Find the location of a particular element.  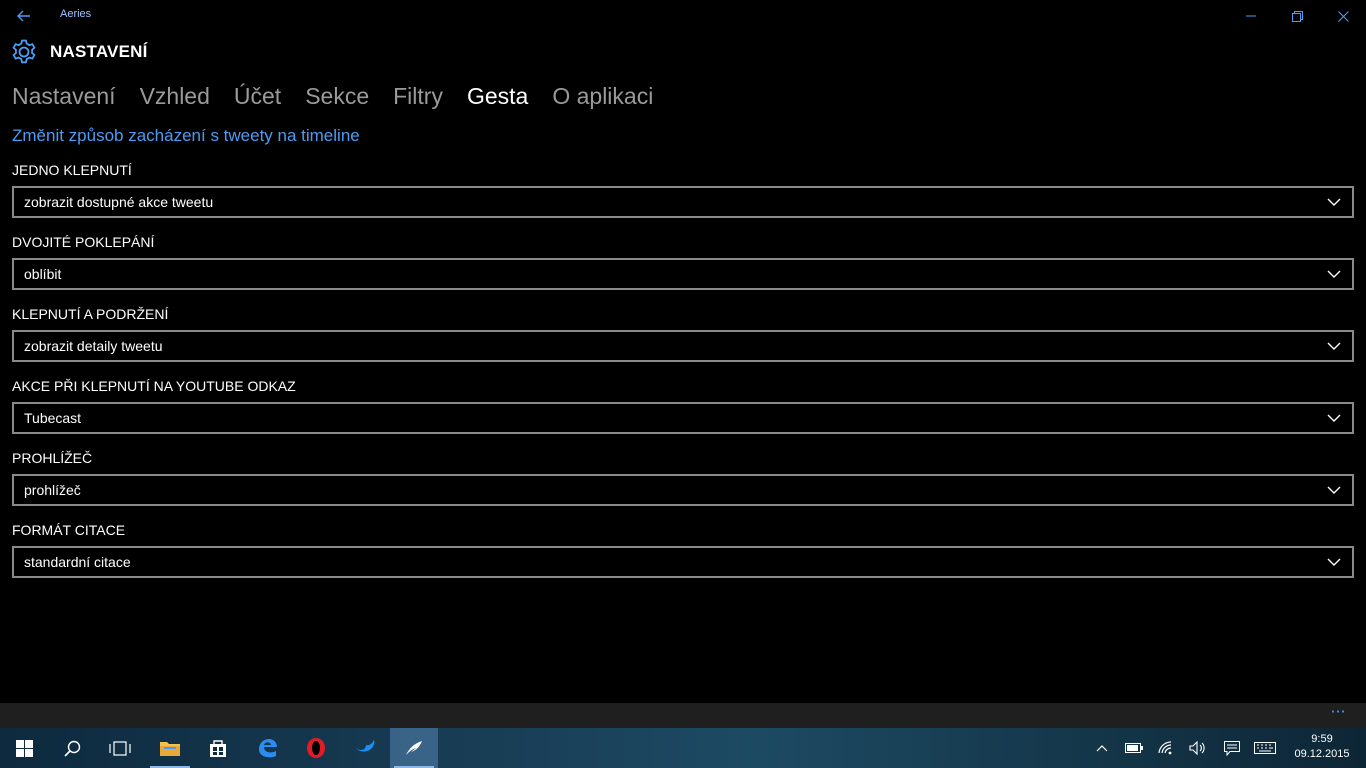

twitter-app-button is located at coordinates (365, 748).